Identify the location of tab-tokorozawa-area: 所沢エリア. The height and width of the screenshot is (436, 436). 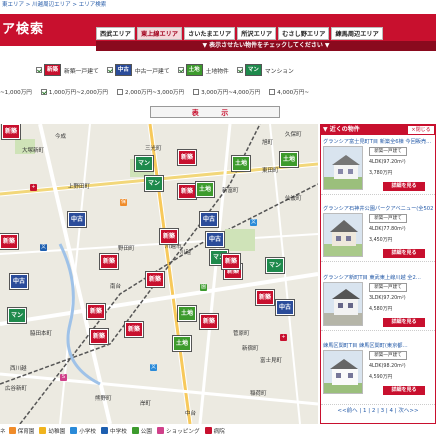
(257, 33).